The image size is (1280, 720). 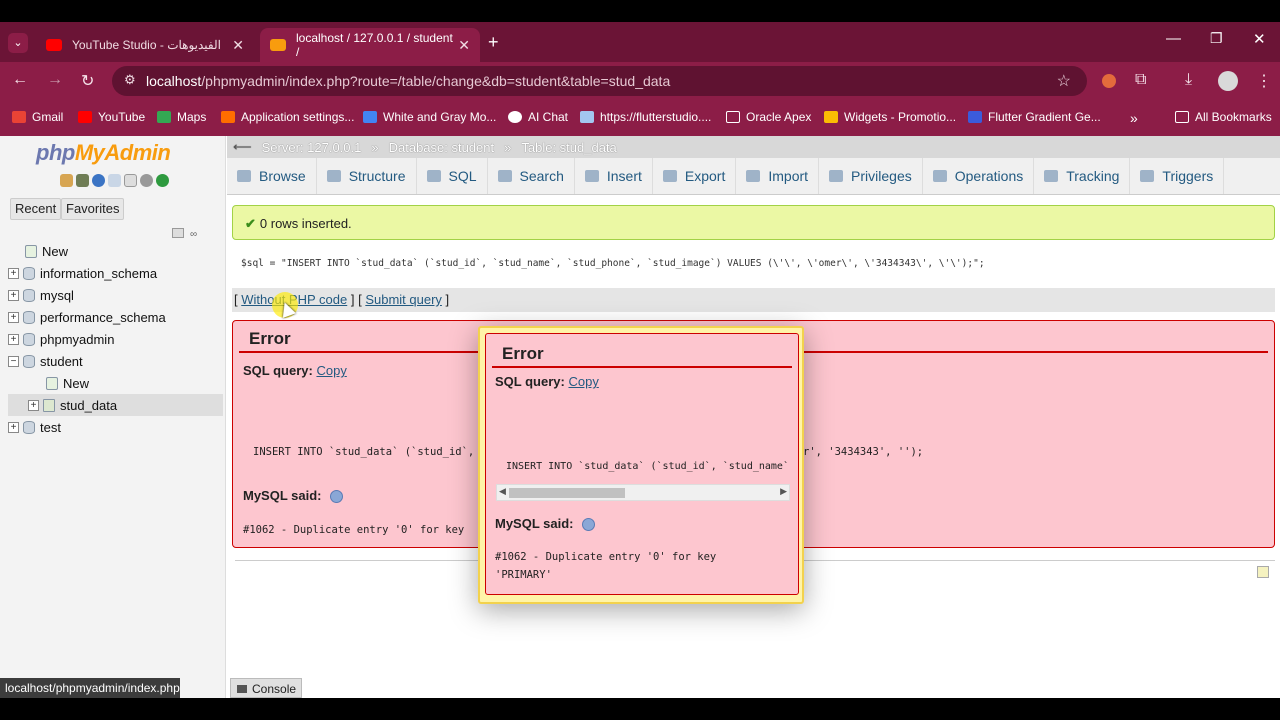 What do you see at coordinates (295, 370) in the screenshot?
I see `sql-query-label: SQL query: Copy` at bounding box center [295, 370].